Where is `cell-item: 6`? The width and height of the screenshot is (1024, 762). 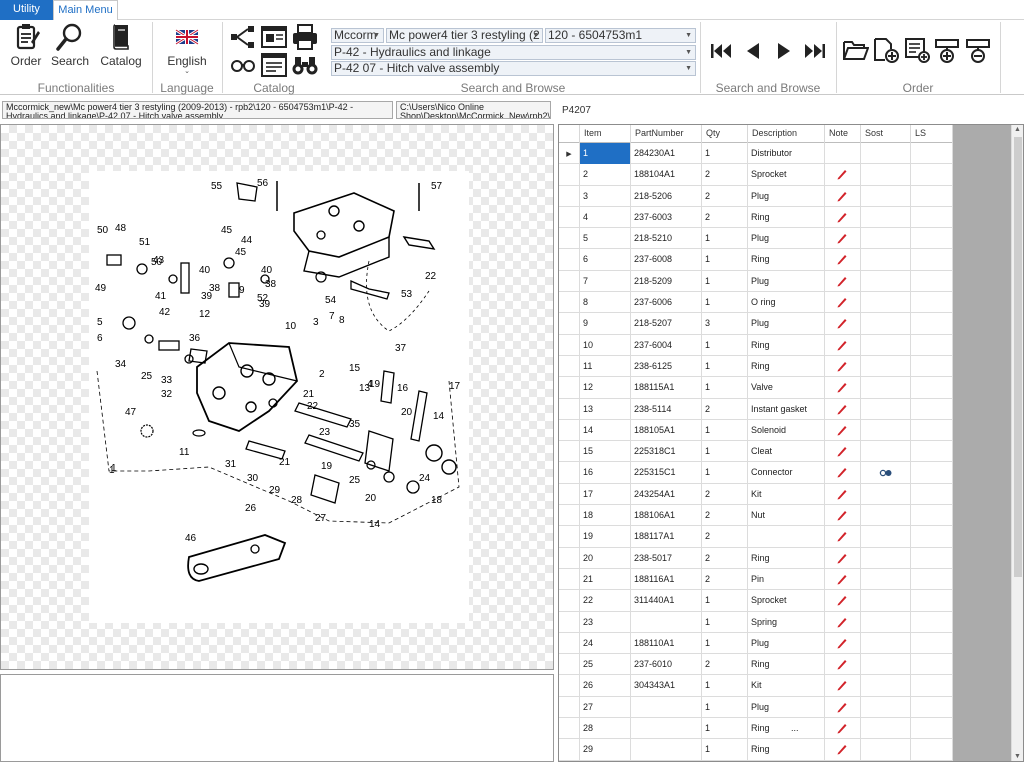 cell-item: 6 is located at coordinates (605, 260).